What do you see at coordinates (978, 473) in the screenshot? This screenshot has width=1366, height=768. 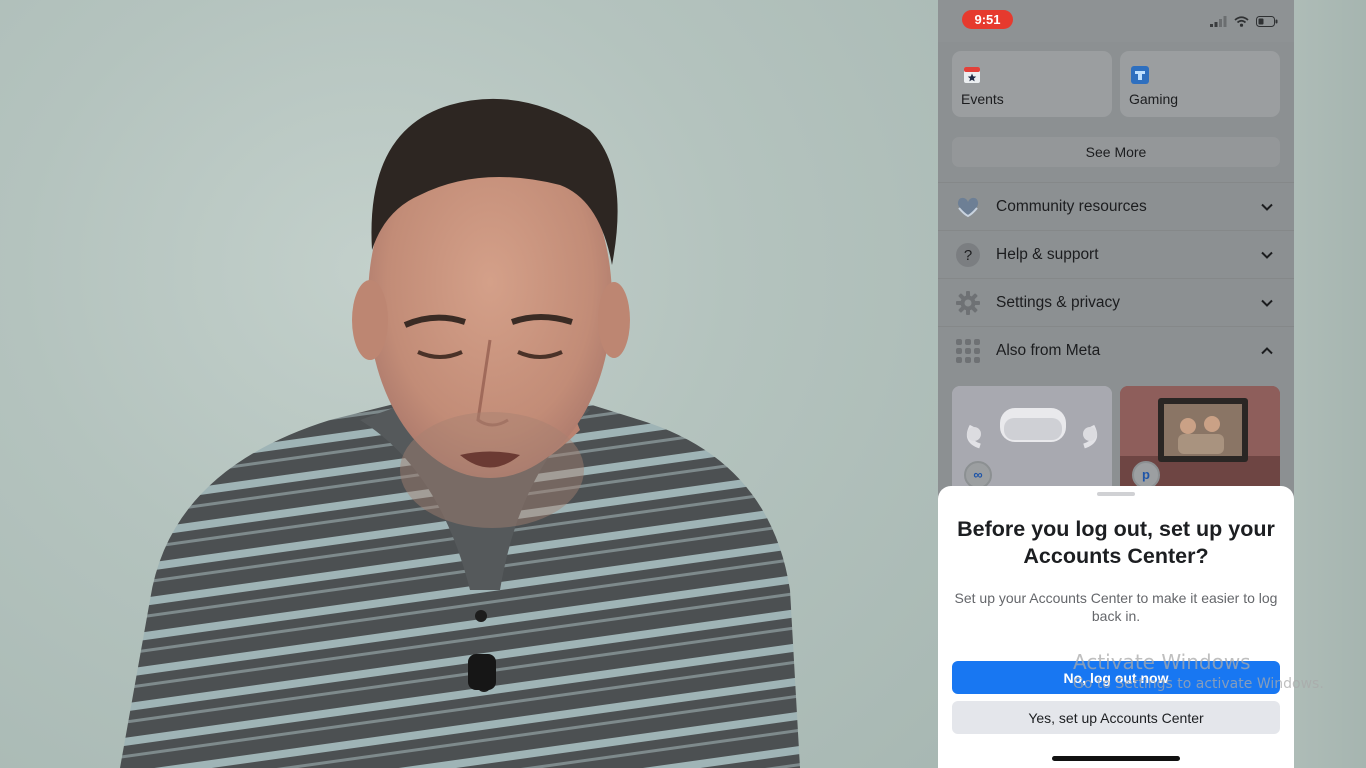 I see `meta-logo-icon: ∞` at bounding box center [978, 473].